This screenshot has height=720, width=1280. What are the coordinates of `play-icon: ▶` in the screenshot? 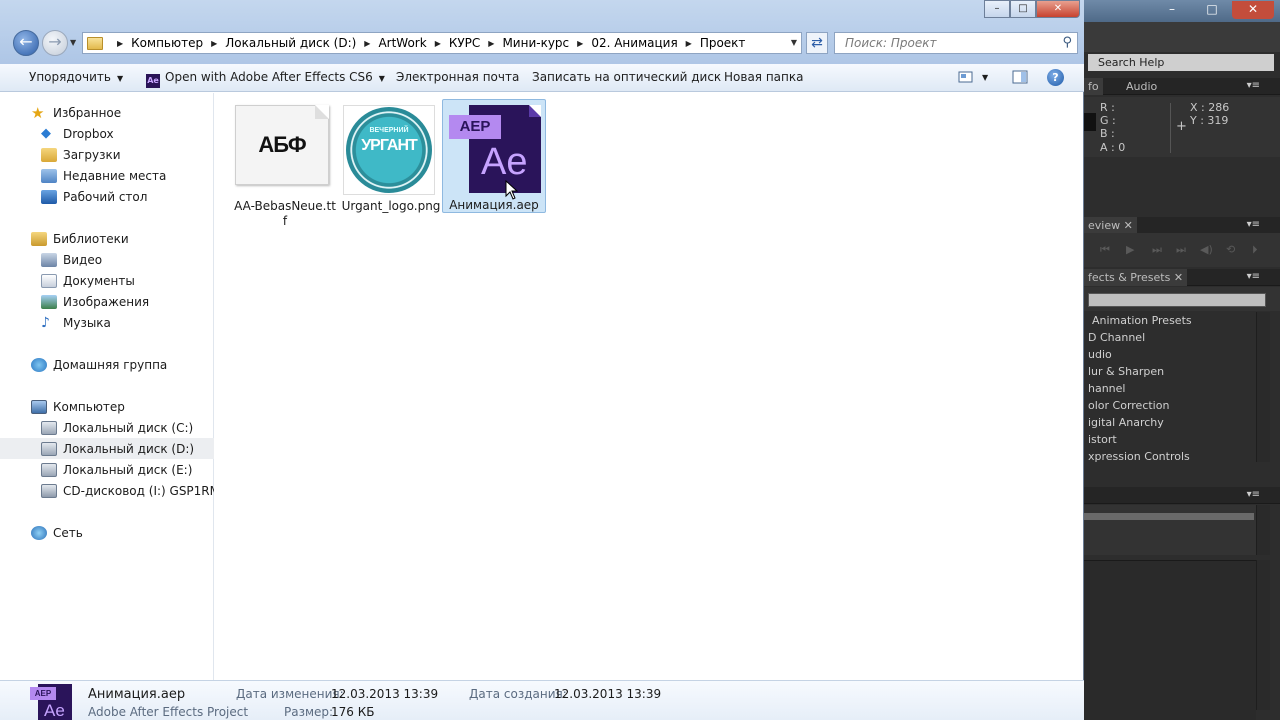 It's located at (1130, 249).